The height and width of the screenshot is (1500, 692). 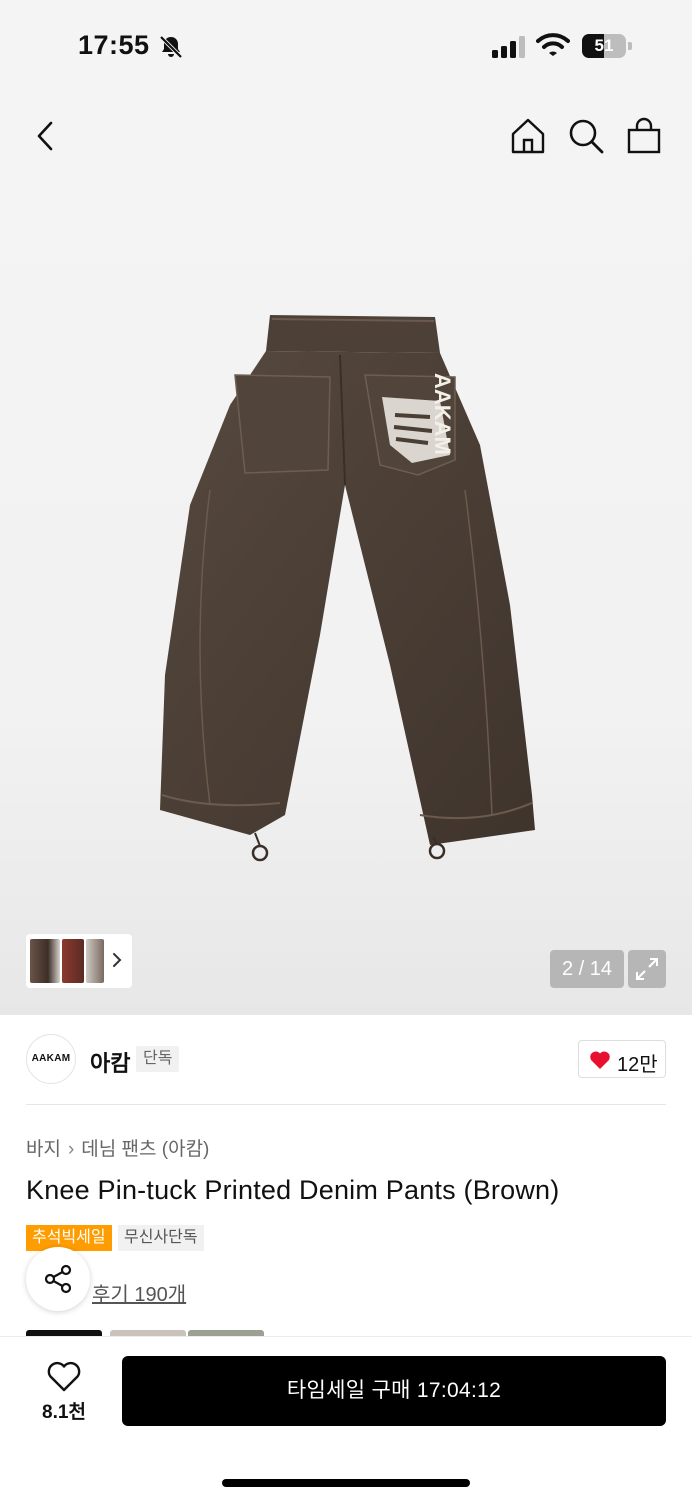 What do you see at coordinates (644, 136) in the screenshot?
I see `shopping-bag-icon` at bounding box center [644, 136].